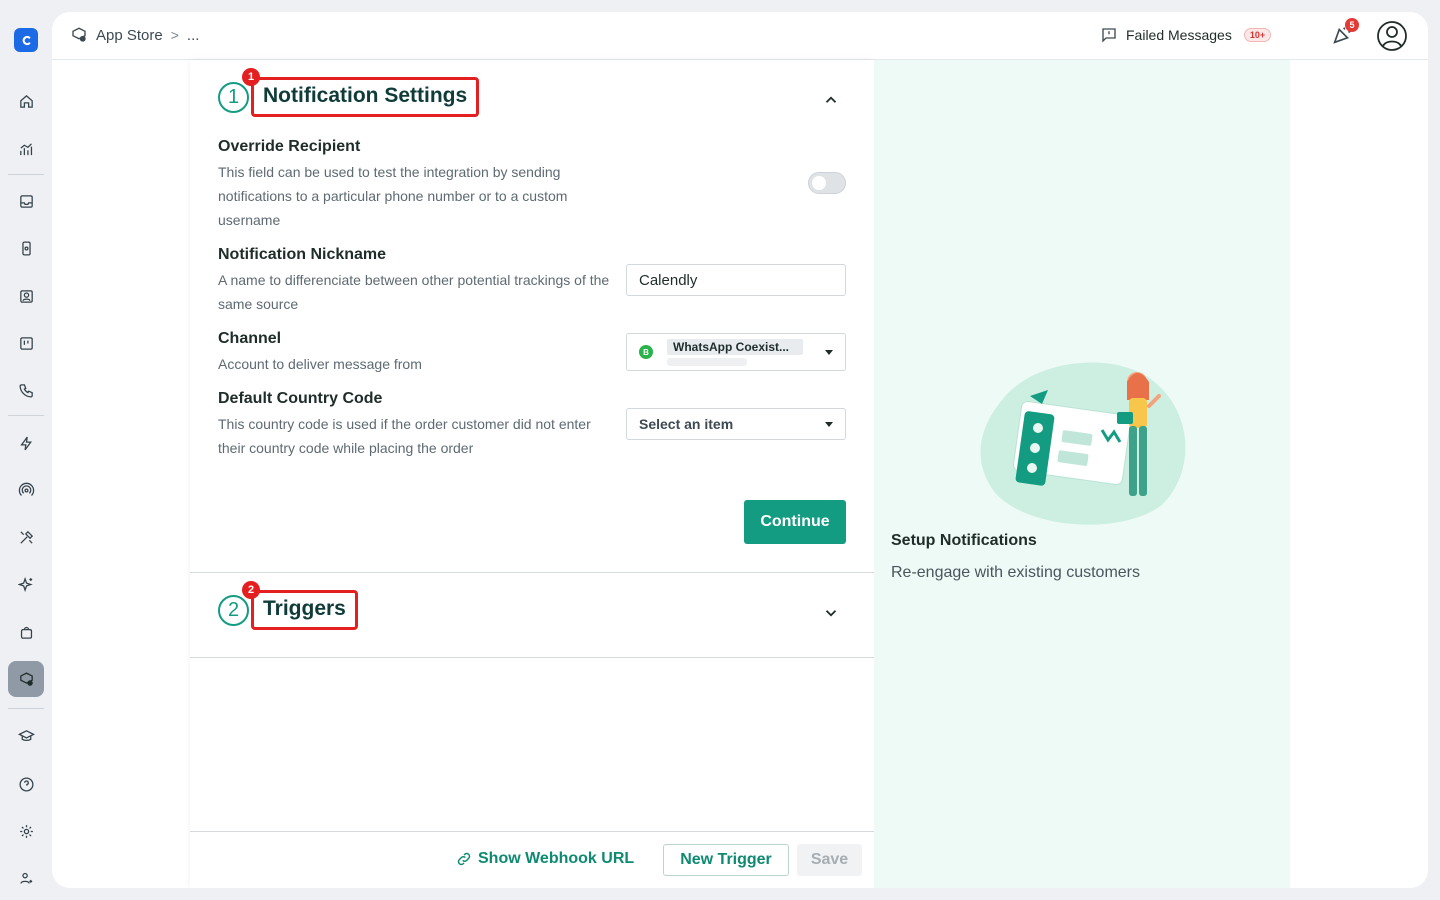 The image size is (1440, 900). What do you see at coordinates (1392, 36) in the screenshot?
I see `user-avatar-icon` at bounding box center [1392, 36].